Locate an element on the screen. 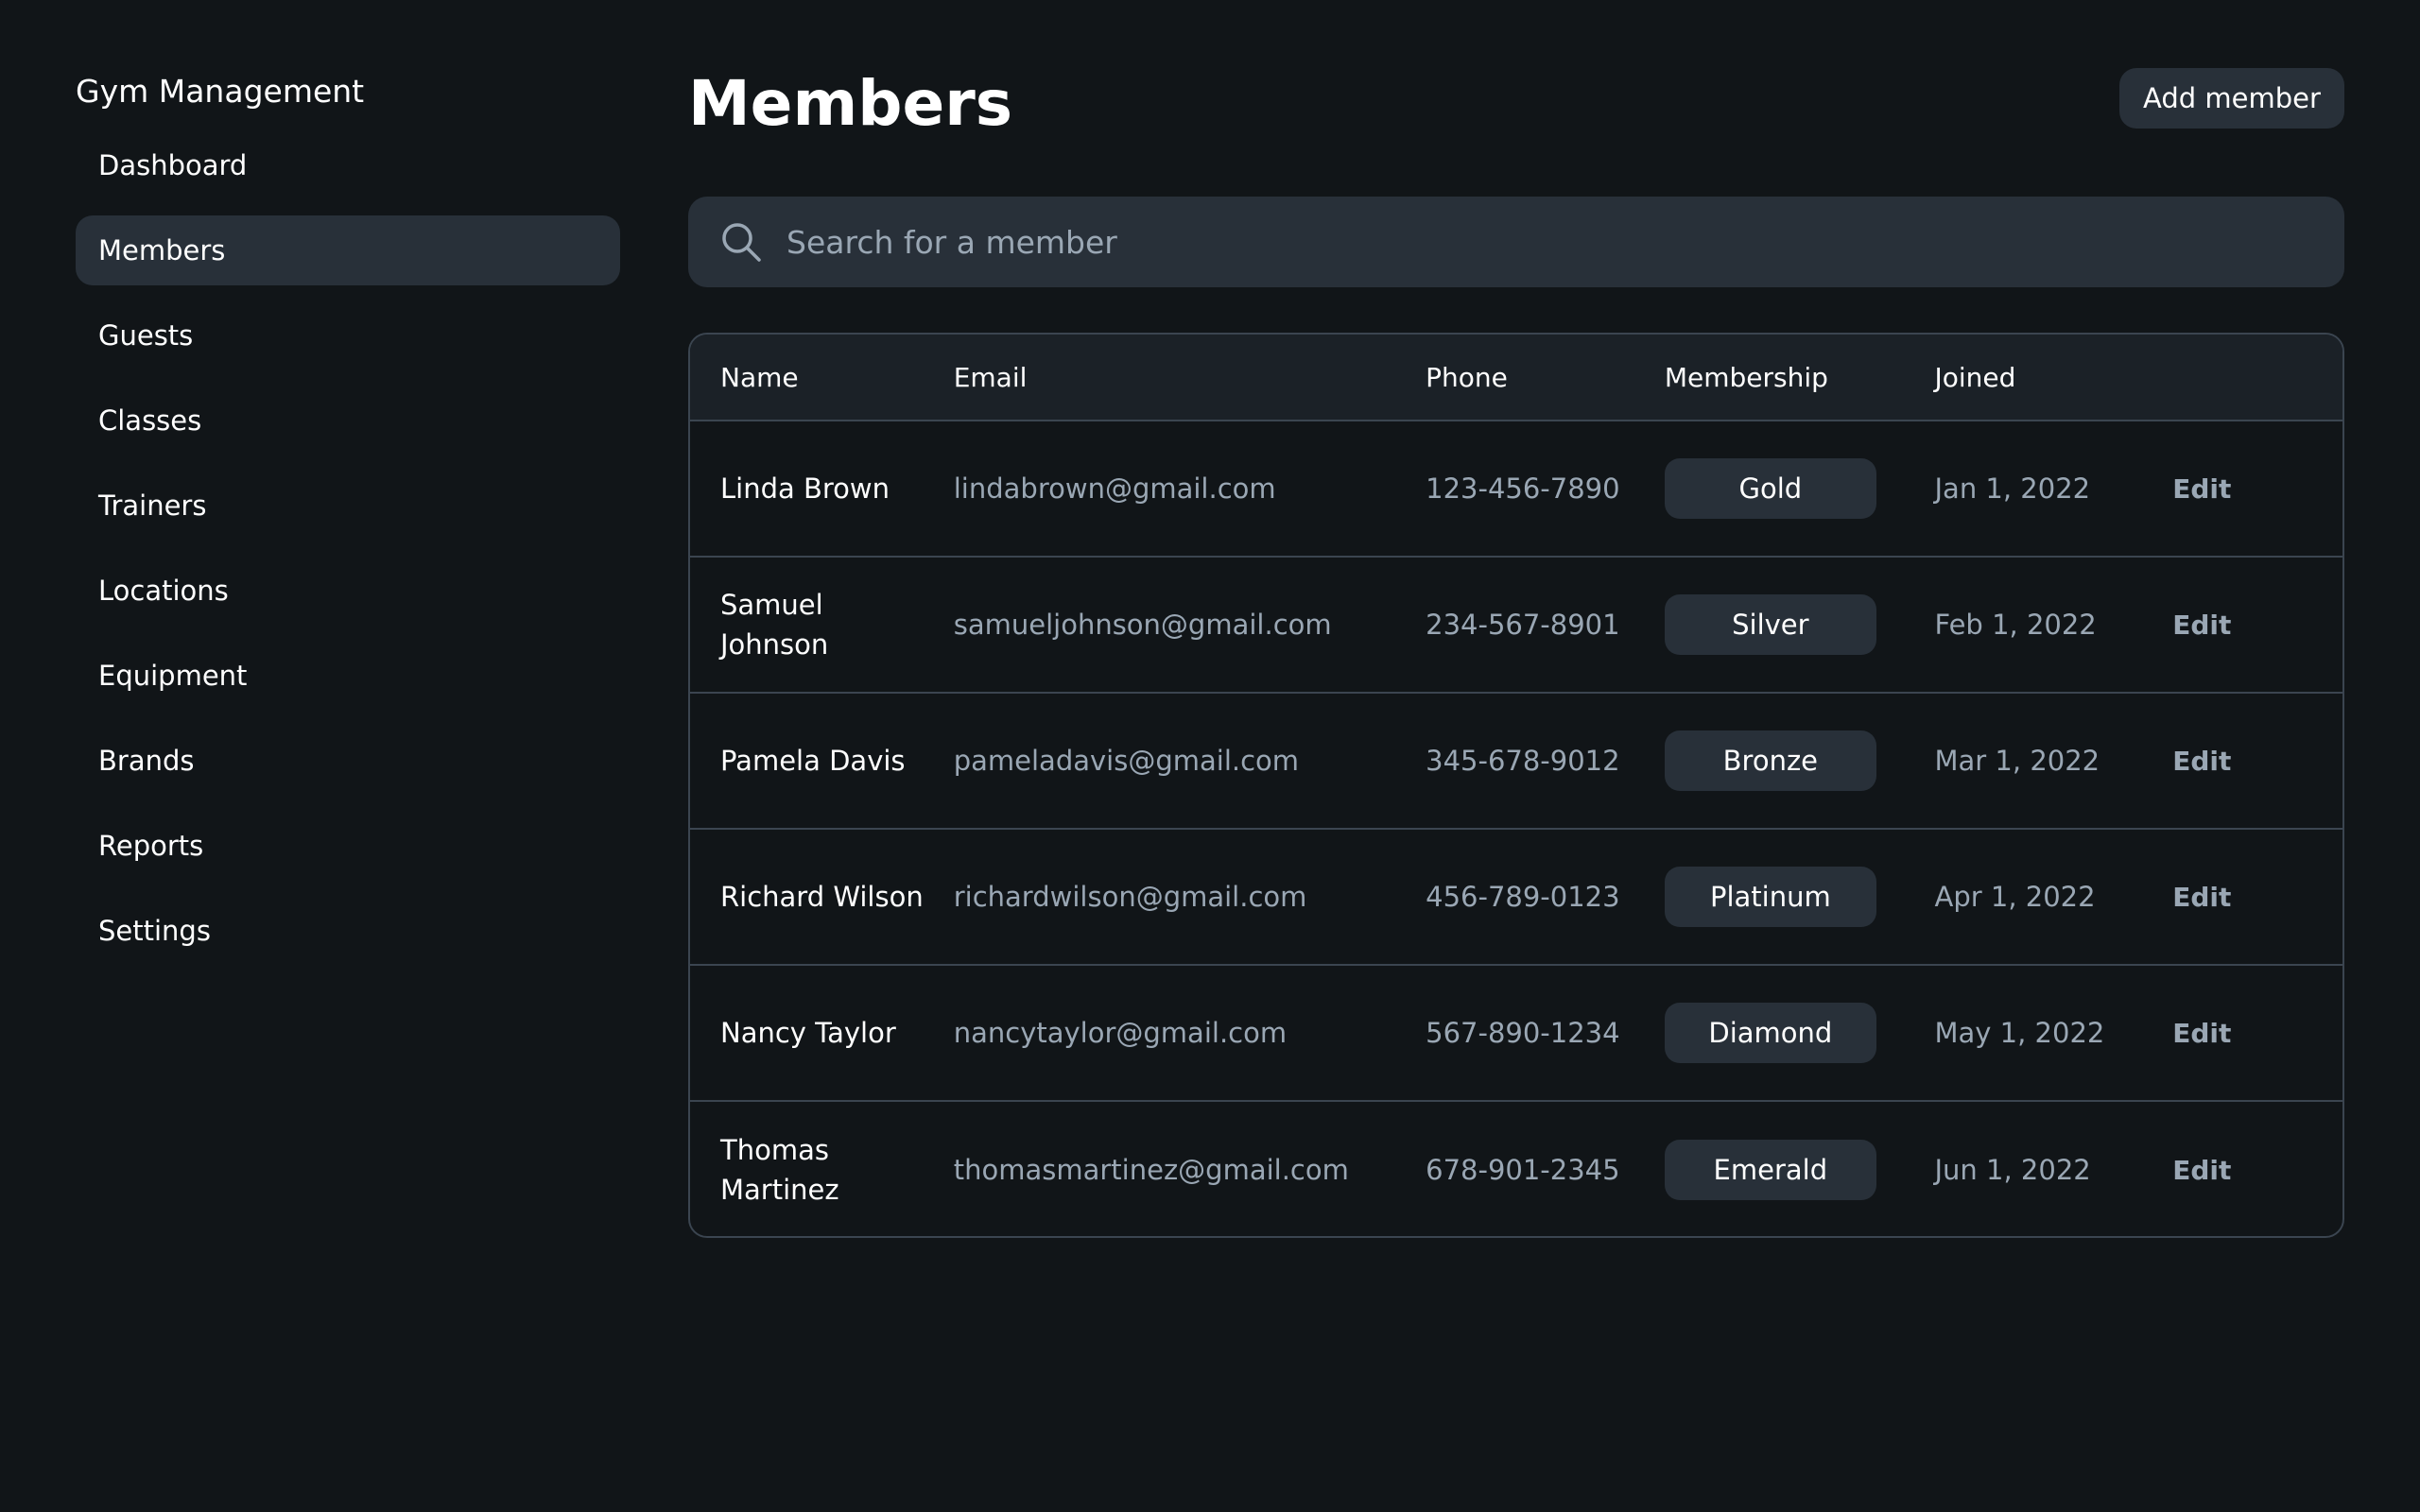 This screenshot has width=2420, height=1512. app-title: Gym Management is located at coordinates (220, 91).